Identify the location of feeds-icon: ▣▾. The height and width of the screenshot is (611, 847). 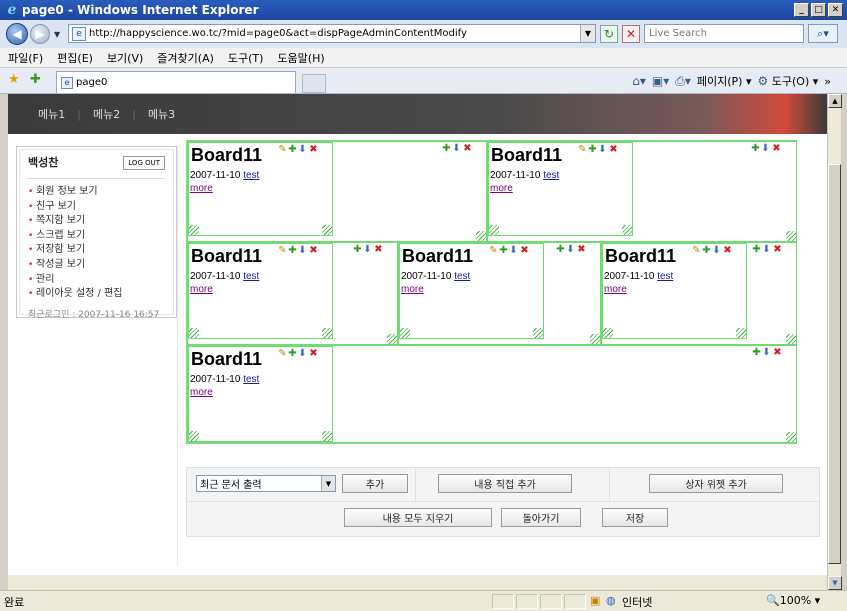
(660, 81).